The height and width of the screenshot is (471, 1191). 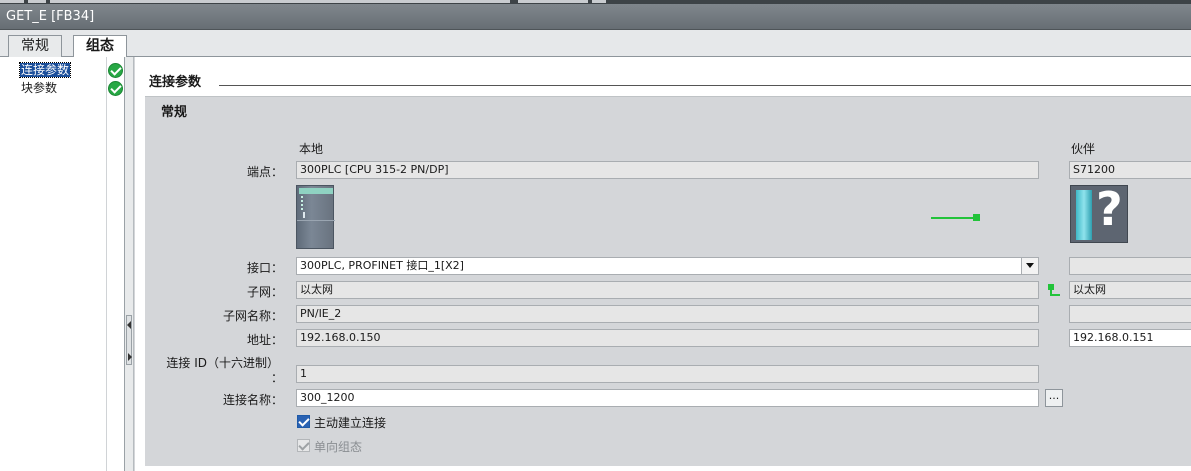 What do you see at coordinates (705, 85) in the screenshot?
I see `section-divider` at bounding box center [705, 85].